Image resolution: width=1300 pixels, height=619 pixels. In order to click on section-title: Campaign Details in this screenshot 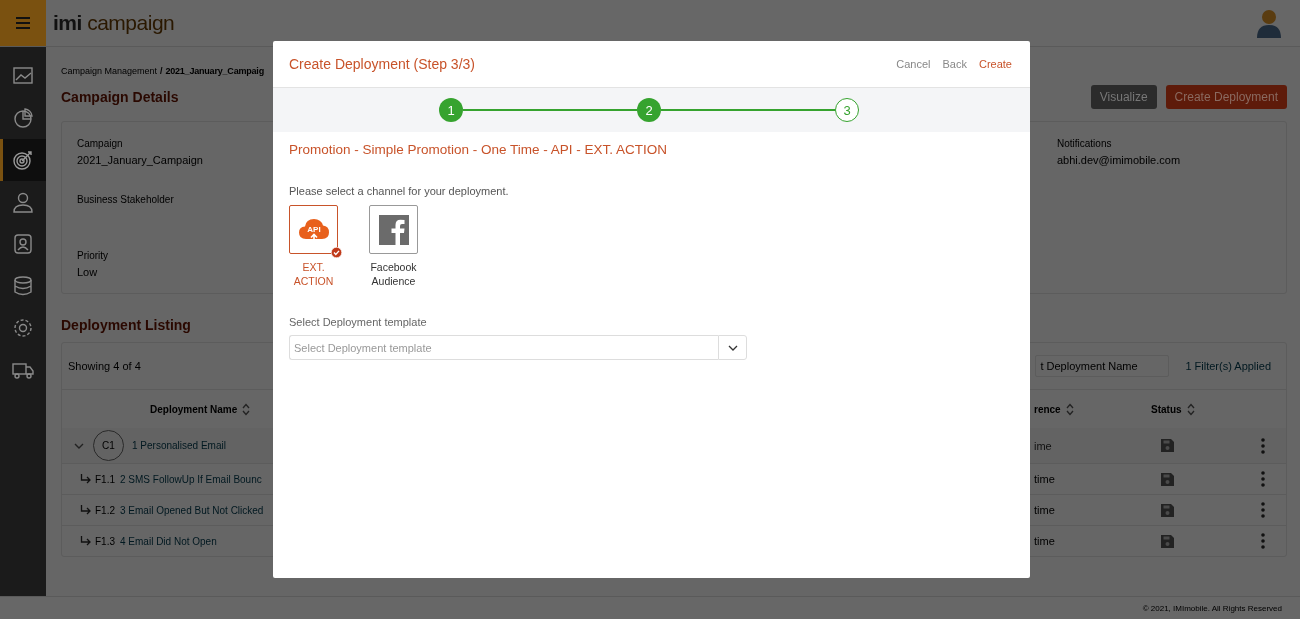, I will do `click(120, 97)`.